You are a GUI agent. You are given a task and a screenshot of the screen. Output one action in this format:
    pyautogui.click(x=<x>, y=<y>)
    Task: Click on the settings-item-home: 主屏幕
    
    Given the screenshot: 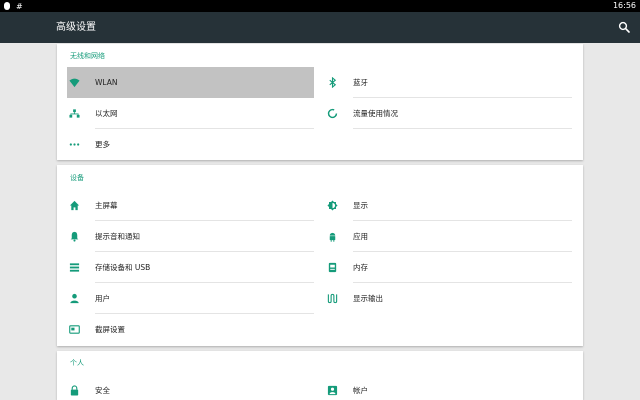 What is the action you would take?
    pyautogui.click(x=190, y=205)
    